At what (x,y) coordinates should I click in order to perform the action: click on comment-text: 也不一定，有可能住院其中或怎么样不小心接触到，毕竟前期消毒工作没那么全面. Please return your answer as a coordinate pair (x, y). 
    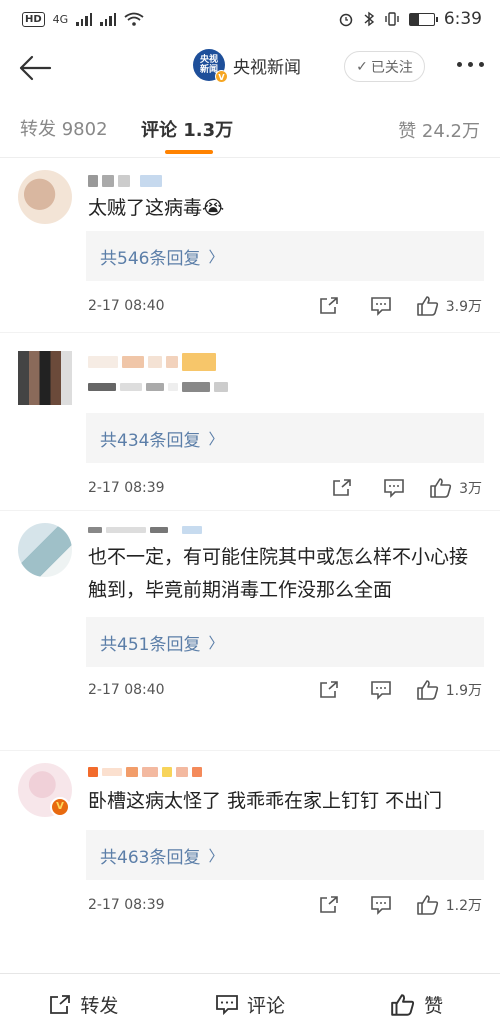
    Looking at the image, I should click on (278, 573).